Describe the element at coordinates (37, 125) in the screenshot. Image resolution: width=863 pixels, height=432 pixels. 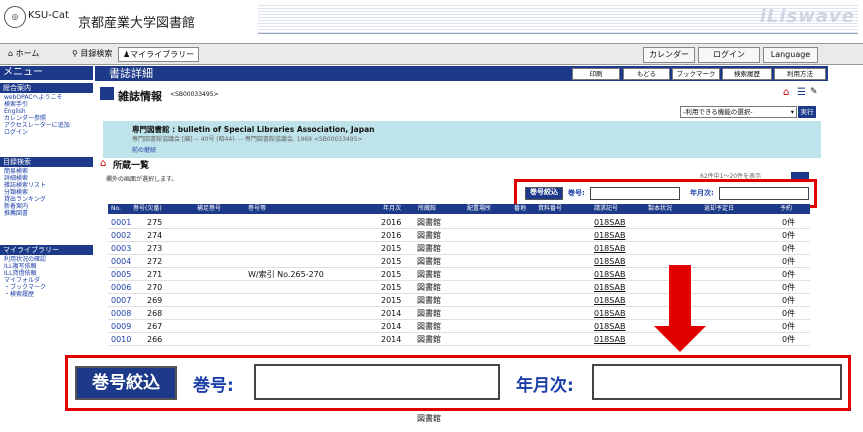
I see `sidebar-item: アクセスレーターに追加` at that location.